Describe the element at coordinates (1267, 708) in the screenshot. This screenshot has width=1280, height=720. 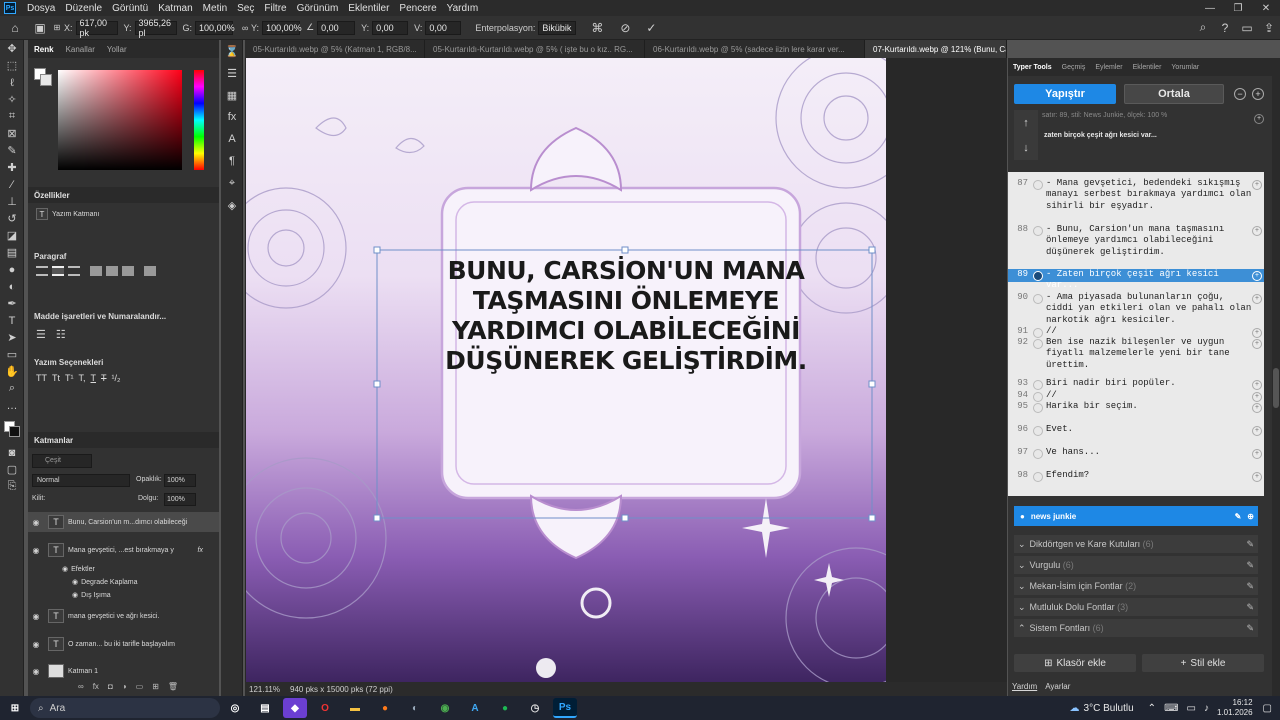
I see `notification-icon: ▢` at that location.